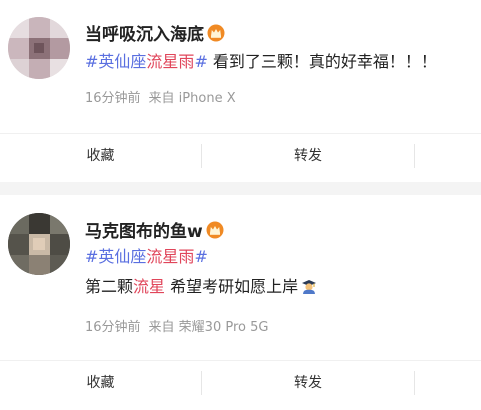  I want to click on username-text: 马克图布的鱼w, so click(144, 232).